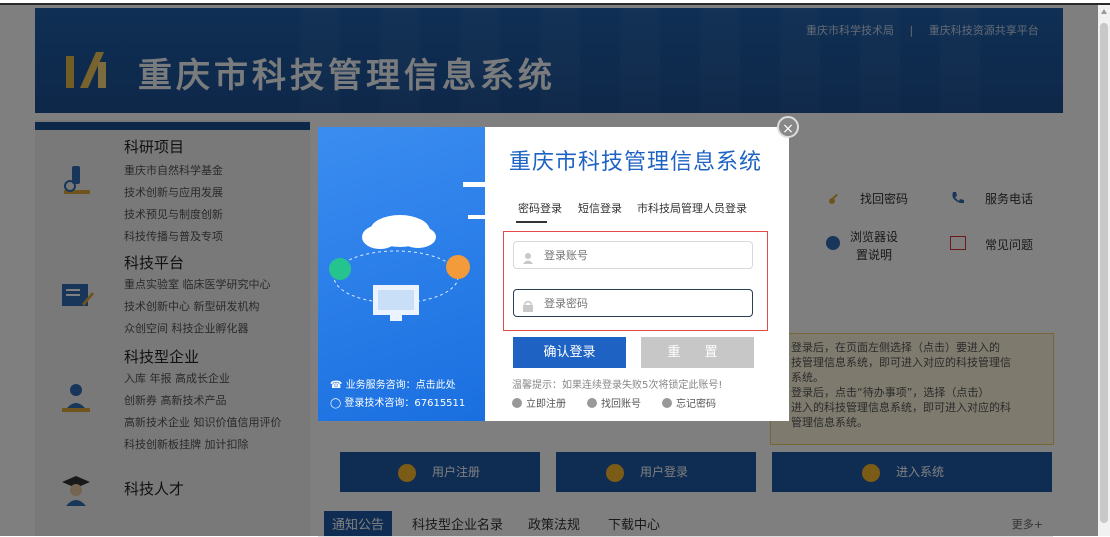 The width and height of the screenshot is (1110, 537). Describe the element at coordinates (1104, 11) in the screenshot. I see `scroll-up-icon` at that location.